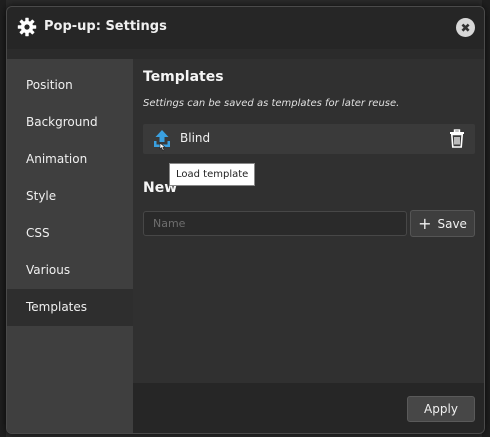  What do you see at coordinates (48, 270) in the screenshot?
I see `sidebar-item-label: Various` at bounding box center [48, 270].